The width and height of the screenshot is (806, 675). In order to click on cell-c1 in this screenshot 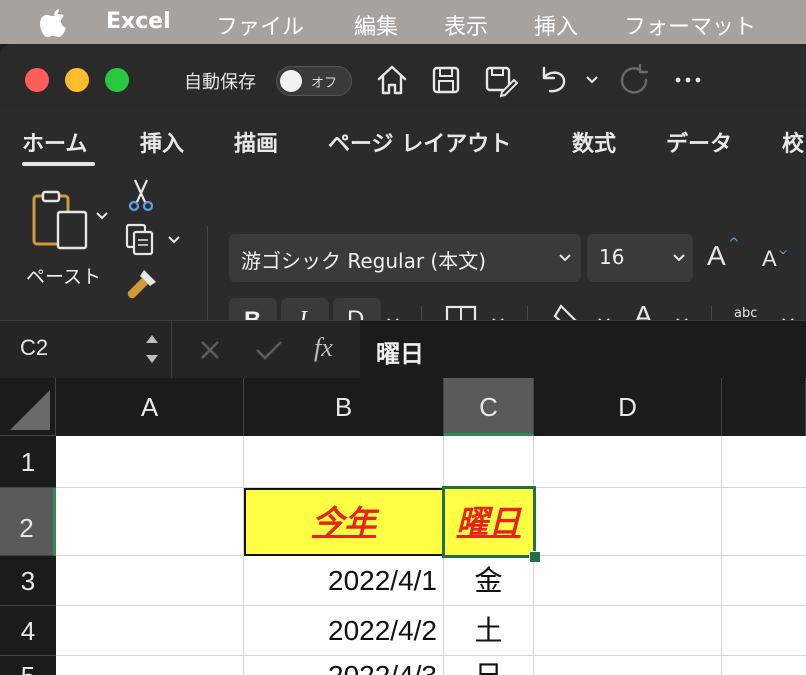, I will do `click(489, 462)`.